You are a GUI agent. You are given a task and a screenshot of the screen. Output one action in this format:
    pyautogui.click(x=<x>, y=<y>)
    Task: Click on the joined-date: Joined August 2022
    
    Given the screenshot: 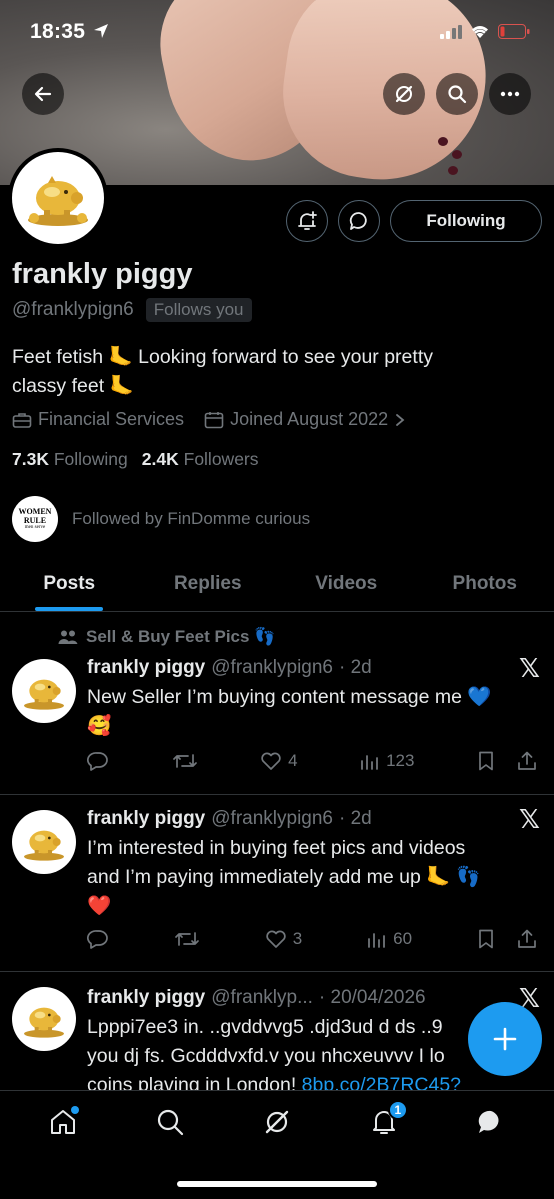 What is the action you would take?
    pyautogui.click(x=309, y=419)
    